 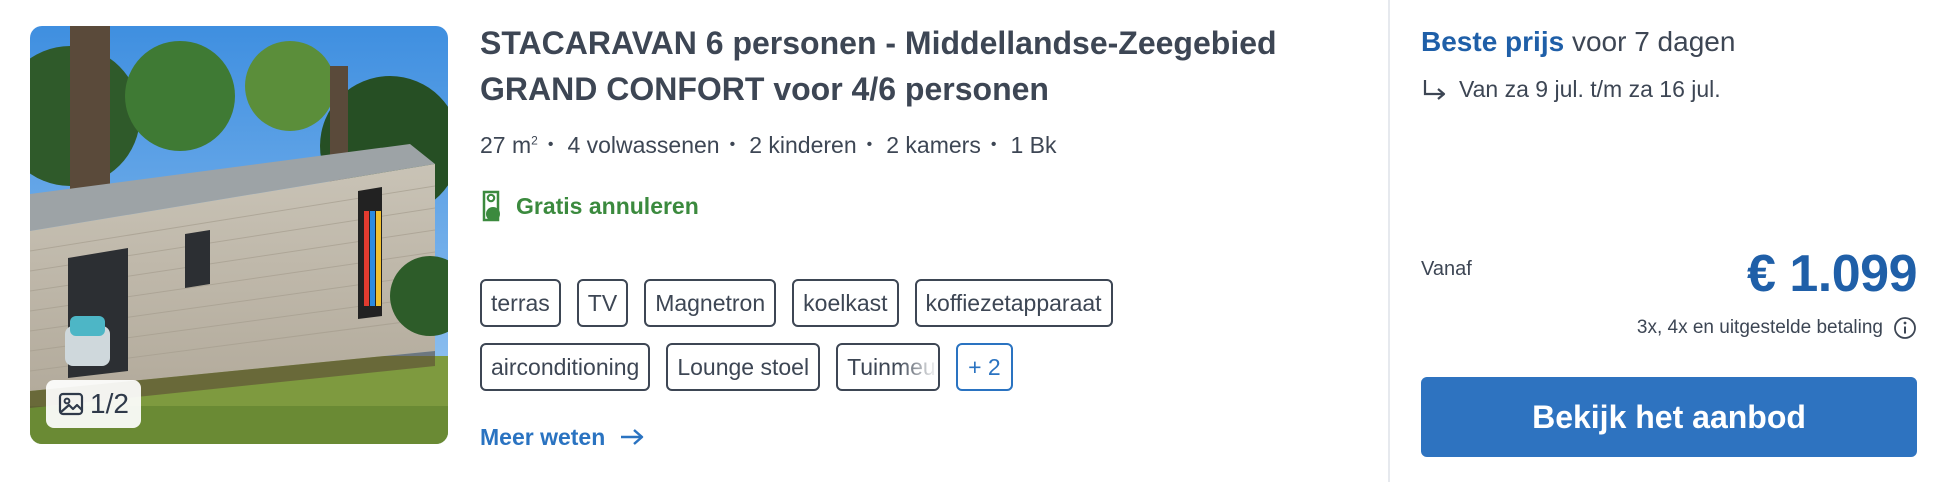 What do you see at coordinates (643, 144) in the screenshot?
I see `spec-adults: 4 volwassenen` at bounding box center [643, 144].